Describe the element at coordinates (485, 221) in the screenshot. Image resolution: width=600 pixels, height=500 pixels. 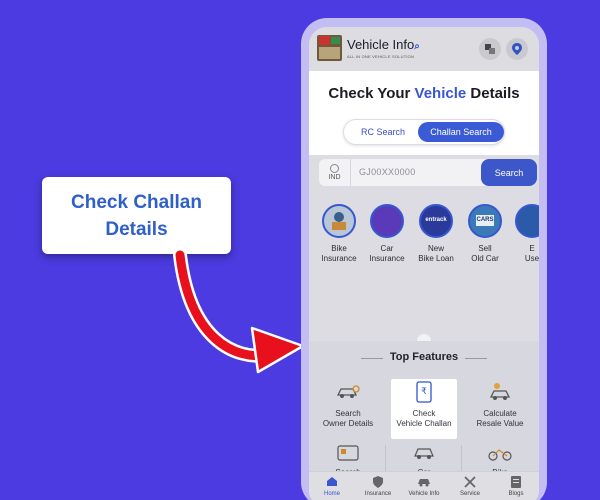
I see `sell-car-icon: CARS` at that location.